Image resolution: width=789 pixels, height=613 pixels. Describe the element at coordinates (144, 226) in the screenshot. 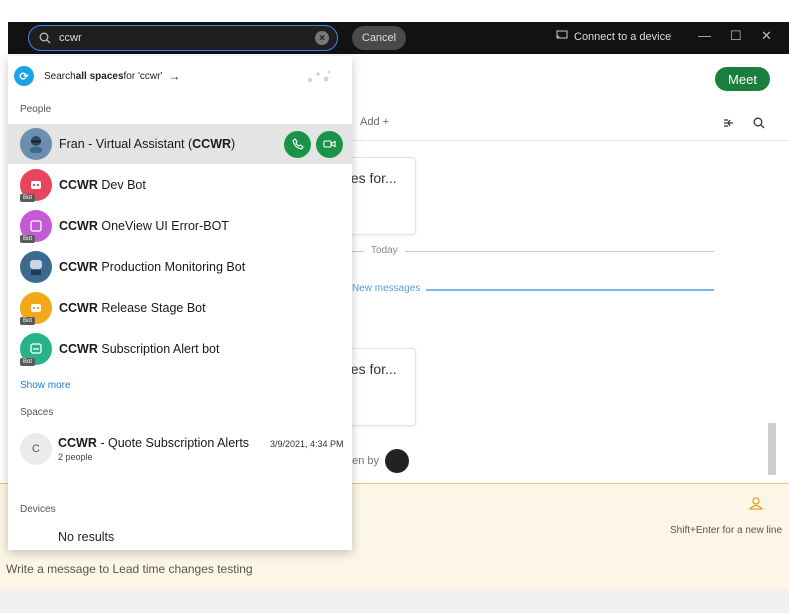

I see `person-name: CCWR OneView UI Error-BOT` at that location.